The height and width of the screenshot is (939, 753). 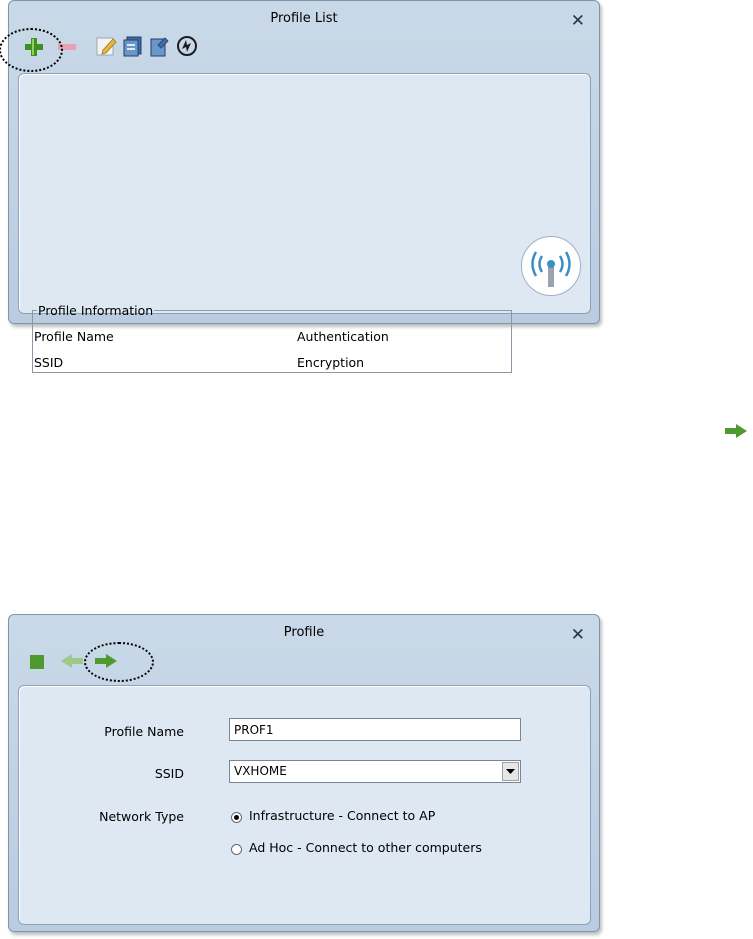 I want to click on adhoc-label: Ad Hoc - Connect to other computers, so click(x=365, y=847).